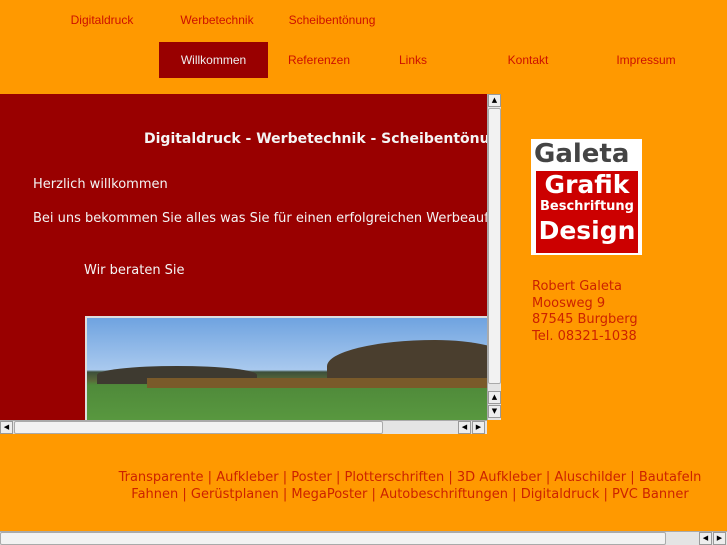 Image resolution: width=727 pixels, height=545 pixels. I want to click on logo-design: Design, so click(587, 230).